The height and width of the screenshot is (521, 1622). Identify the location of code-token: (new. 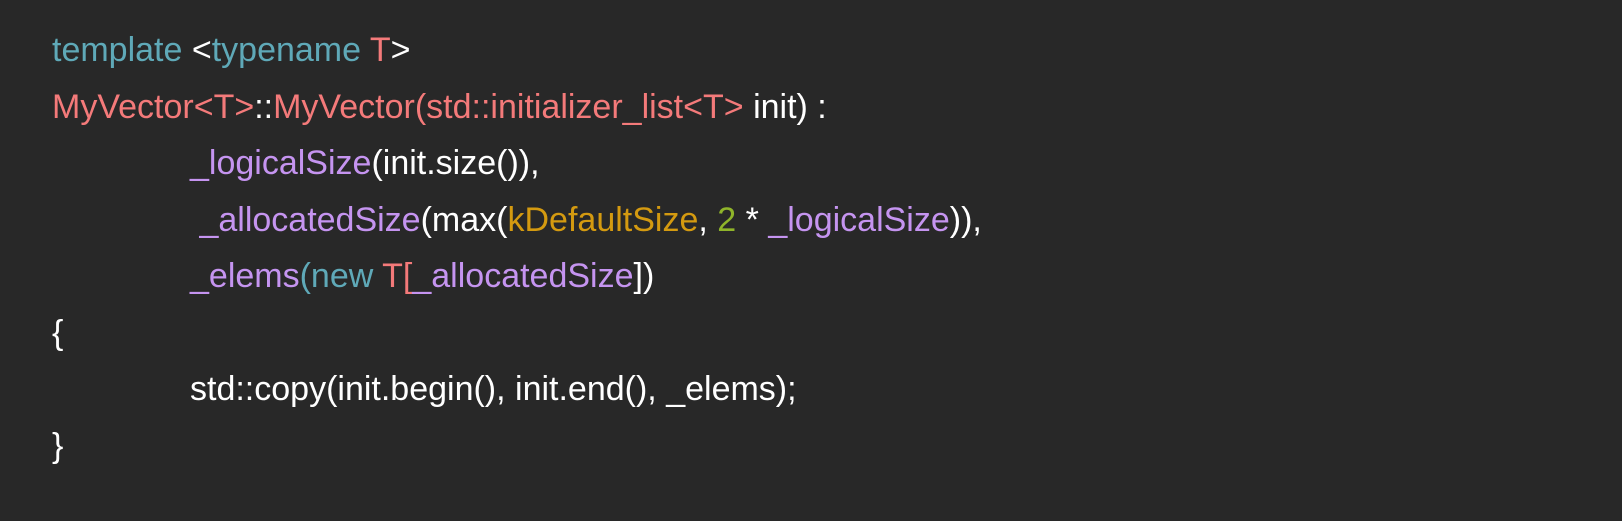
(336, 276).